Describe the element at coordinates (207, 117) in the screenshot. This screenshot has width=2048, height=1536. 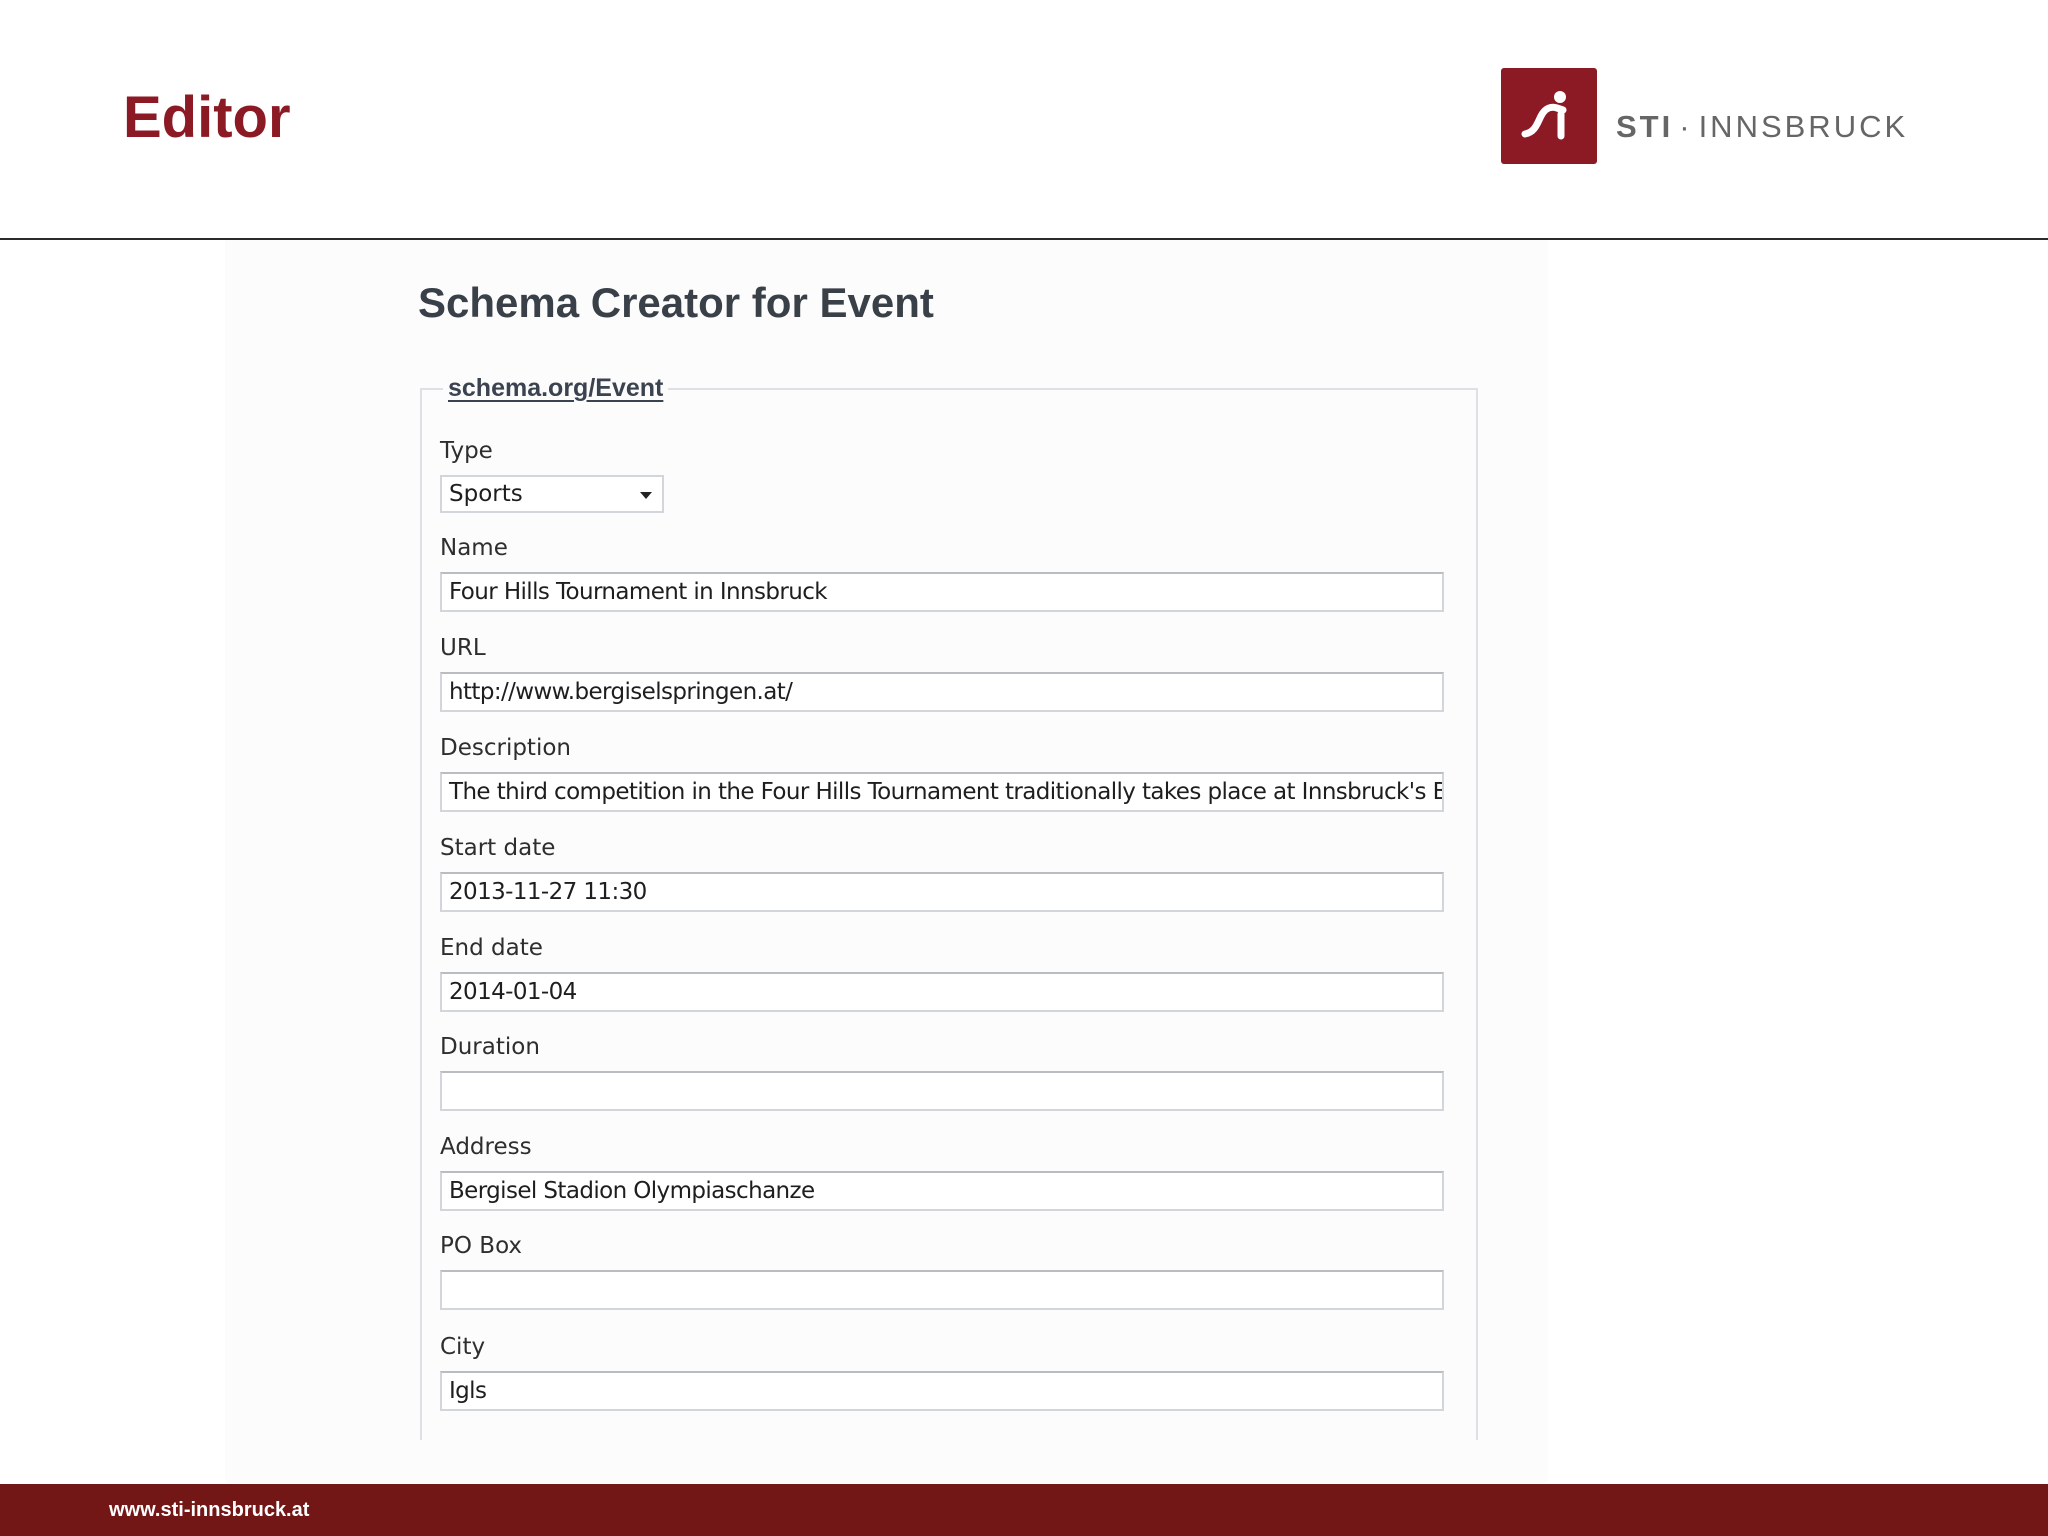
I see `slide-title: Editor` at that location.